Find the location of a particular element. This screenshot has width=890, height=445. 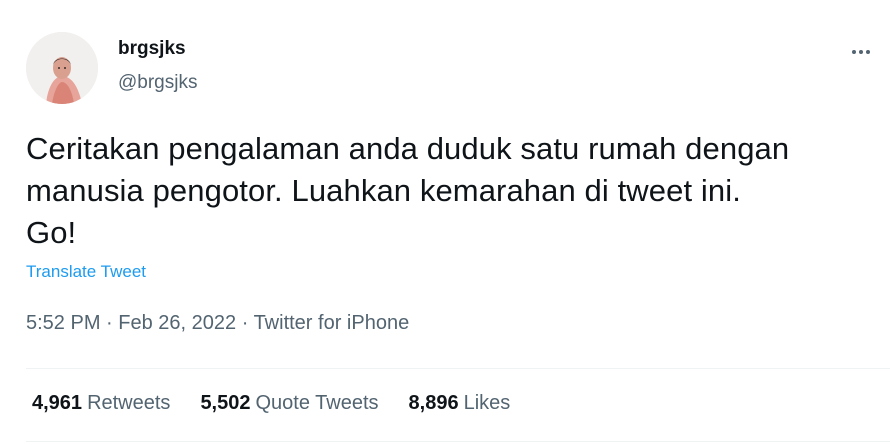

author-display-name: brgsjks is located at coordinates (152, 49).